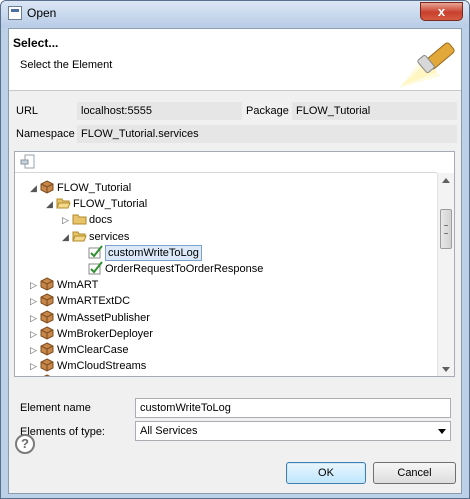 The width and height of the screenshot is (470, 499). What do you see at coordinates (427, 65) in the screenshot?
I see `flashlight-icon` at bounding box center [427, 65].